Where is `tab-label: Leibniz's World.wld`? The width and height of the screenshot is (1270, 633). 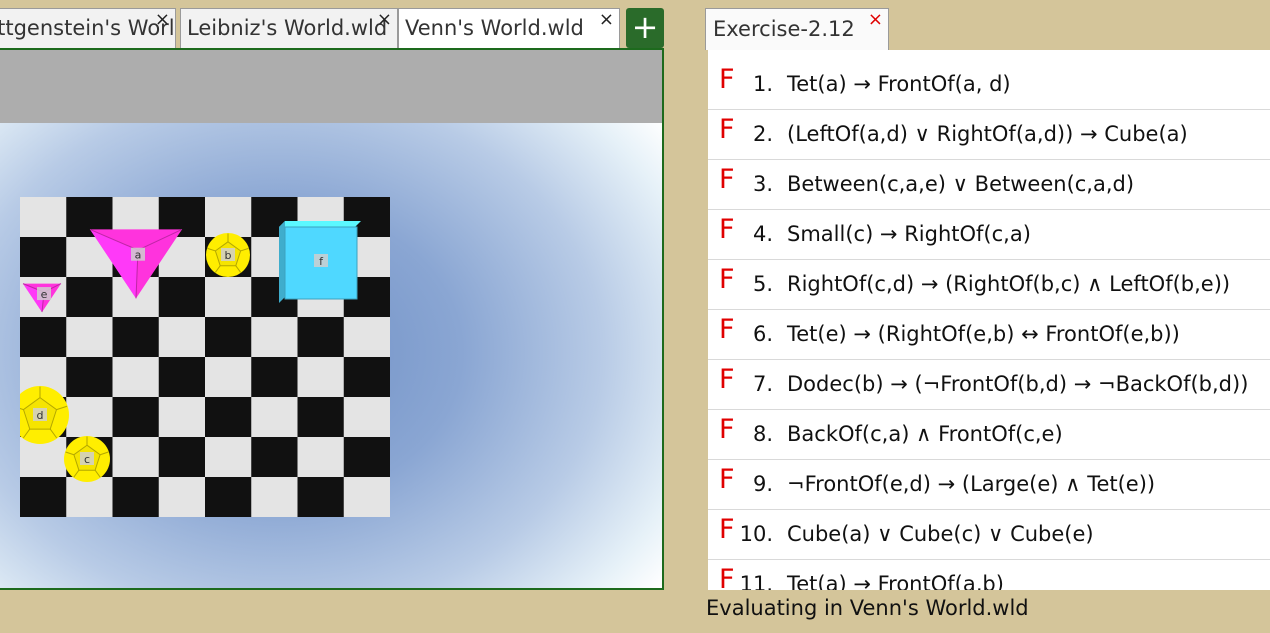
tab-label: Leibniz's World.wld is located at coordinates (287, 28).